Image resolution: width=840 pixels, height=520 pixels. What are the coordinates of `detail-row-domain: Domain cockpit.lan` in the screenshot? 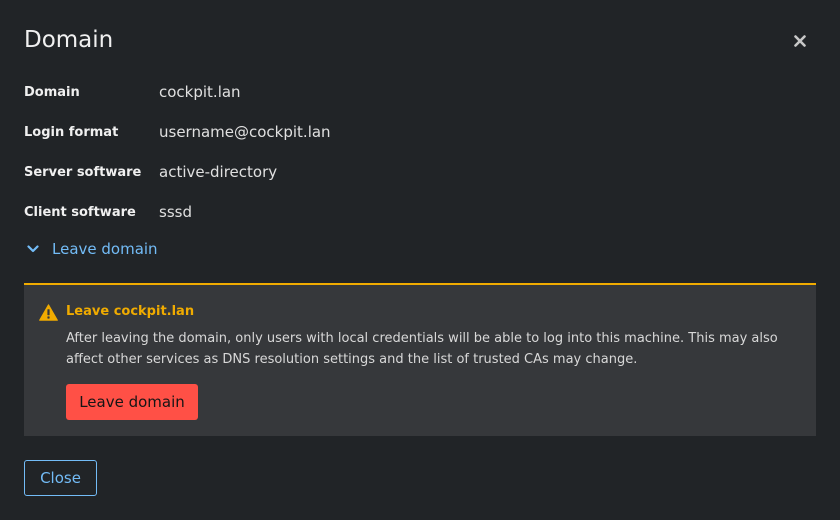 It's located at (177, 92).